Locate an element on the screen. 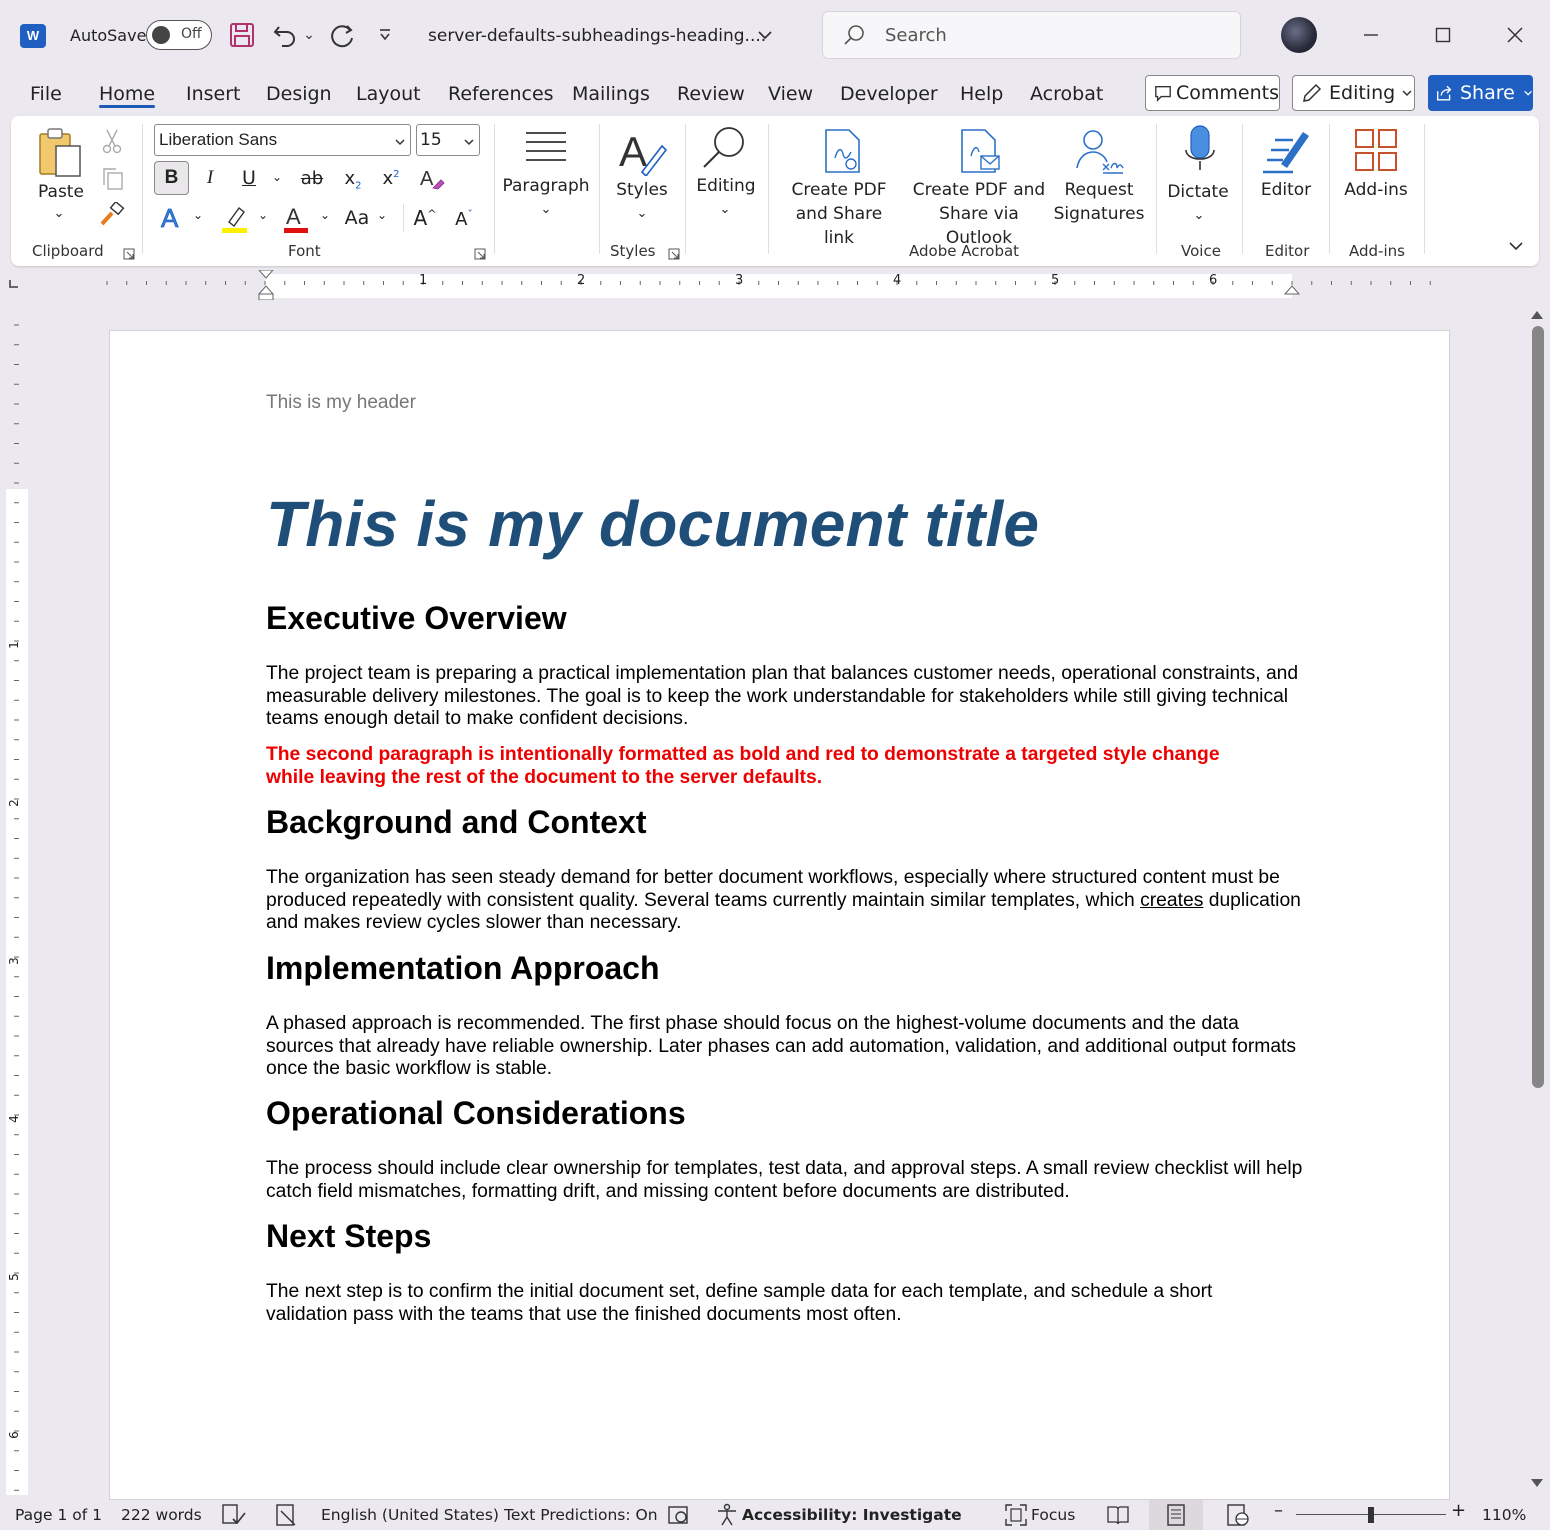 This screenshot has height=1530, width=1550. accessibility-icon is located at coordinates (727, 1516).